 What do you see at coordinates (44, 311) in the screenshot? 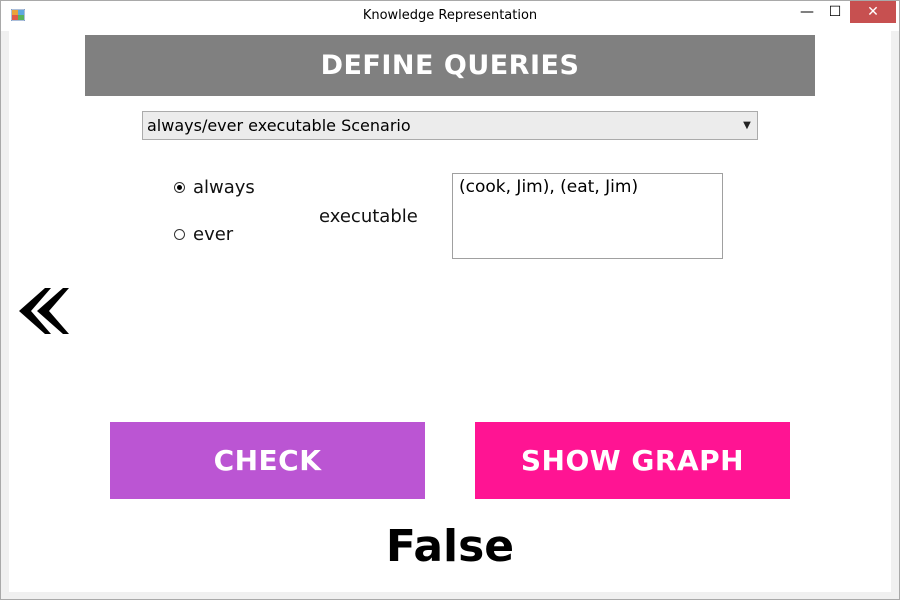
I see `double-chevron-left-icon` at bounding box center [44, 311].